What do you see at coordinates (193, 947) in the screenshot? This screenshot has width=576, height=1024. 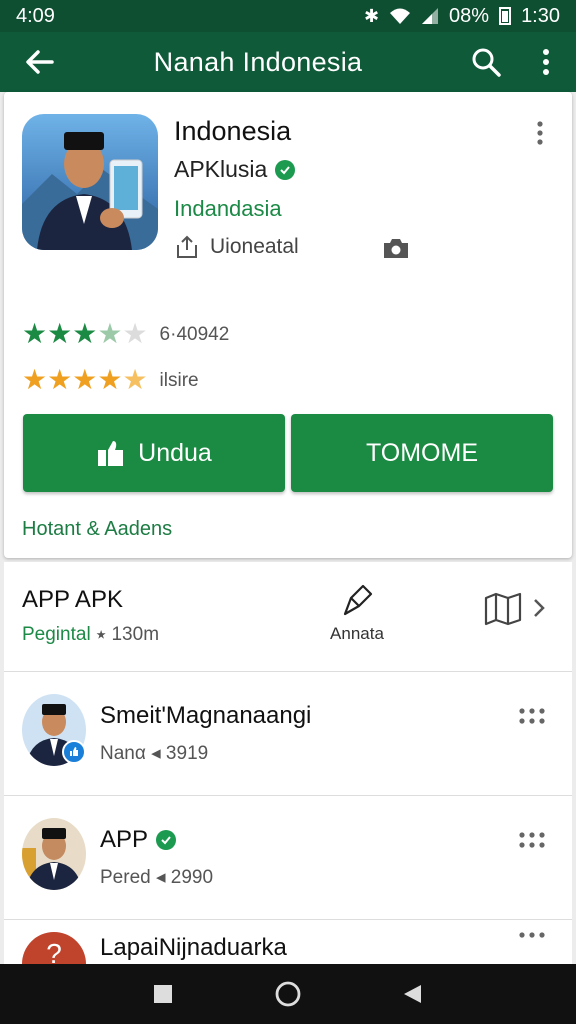 I see `person-name: LapaiNijnaduarka` at bounding box center [193, 947].